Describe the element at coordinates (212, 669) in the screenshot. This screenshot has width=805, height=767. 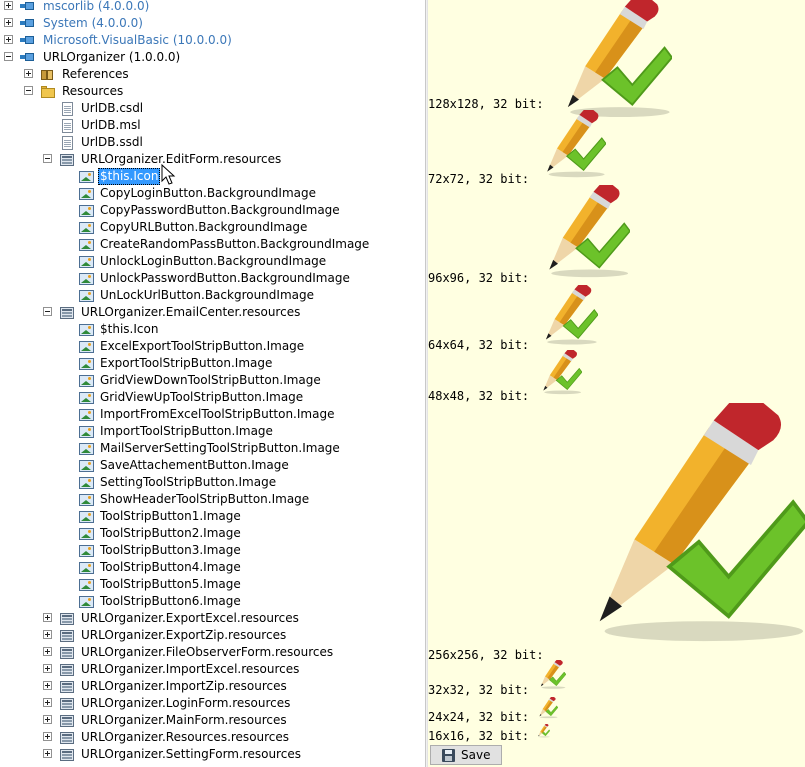
I see `tree-item: URLOrganizer.ImportExcel.resources` at that location.